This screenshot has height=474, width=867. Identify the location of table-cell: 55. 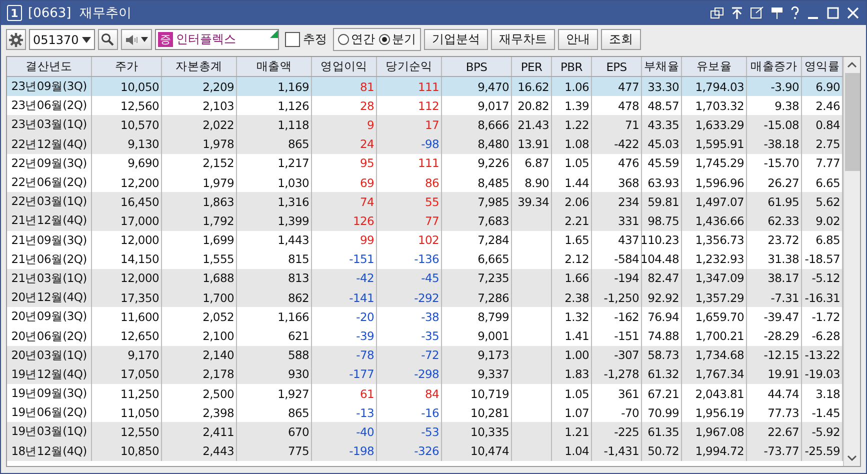
(431, 201).